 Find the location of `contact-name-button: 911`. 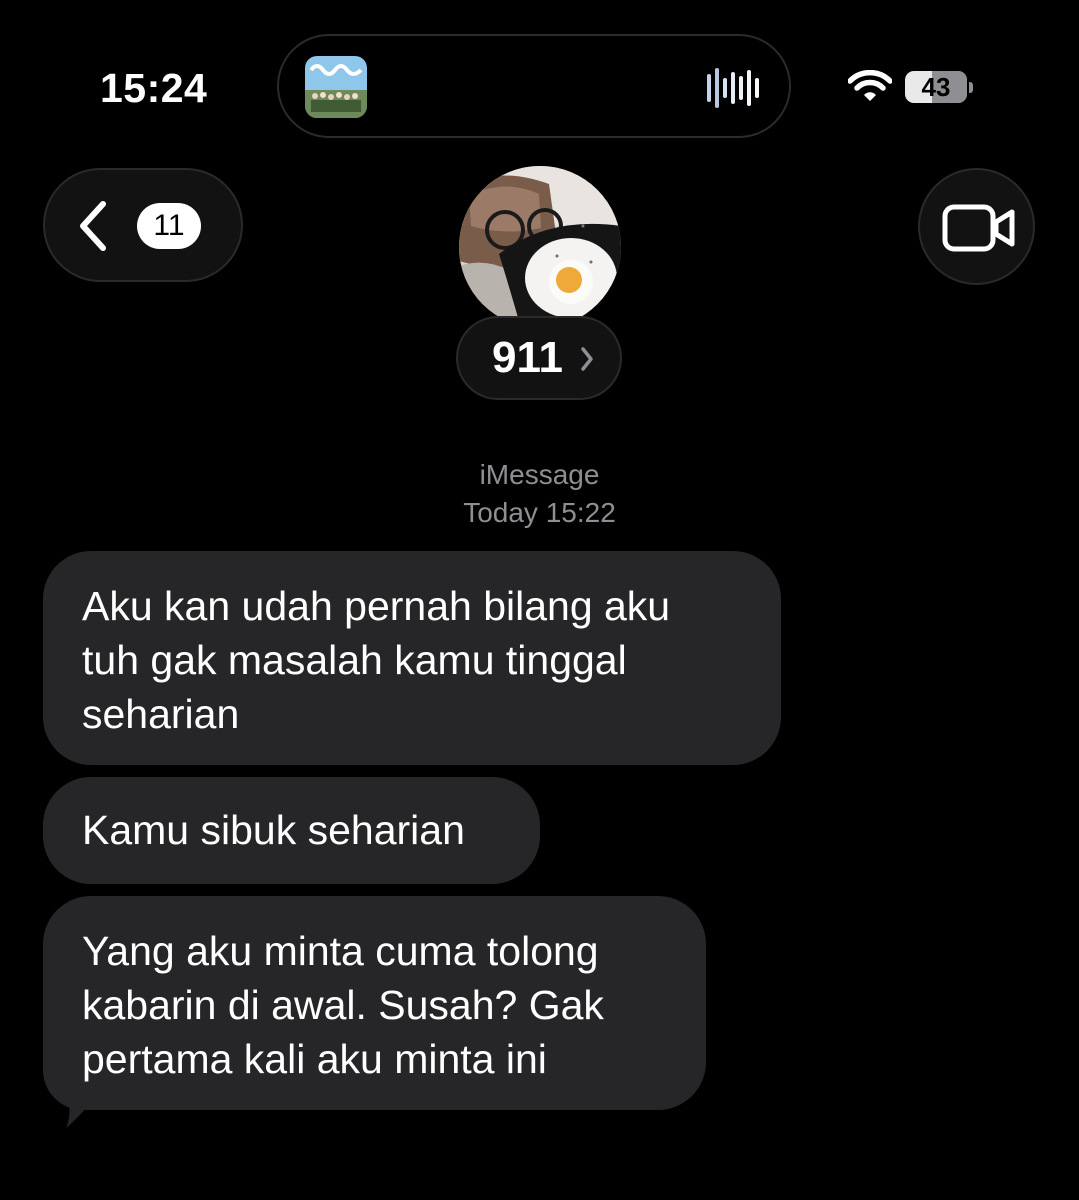

contact-name-button: 911 is located at coordinates (539, 358).